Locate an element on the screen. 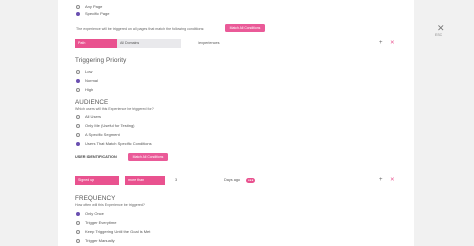  match-all-conditions-button: Match All Conditions is located at coordinates (245, 28).